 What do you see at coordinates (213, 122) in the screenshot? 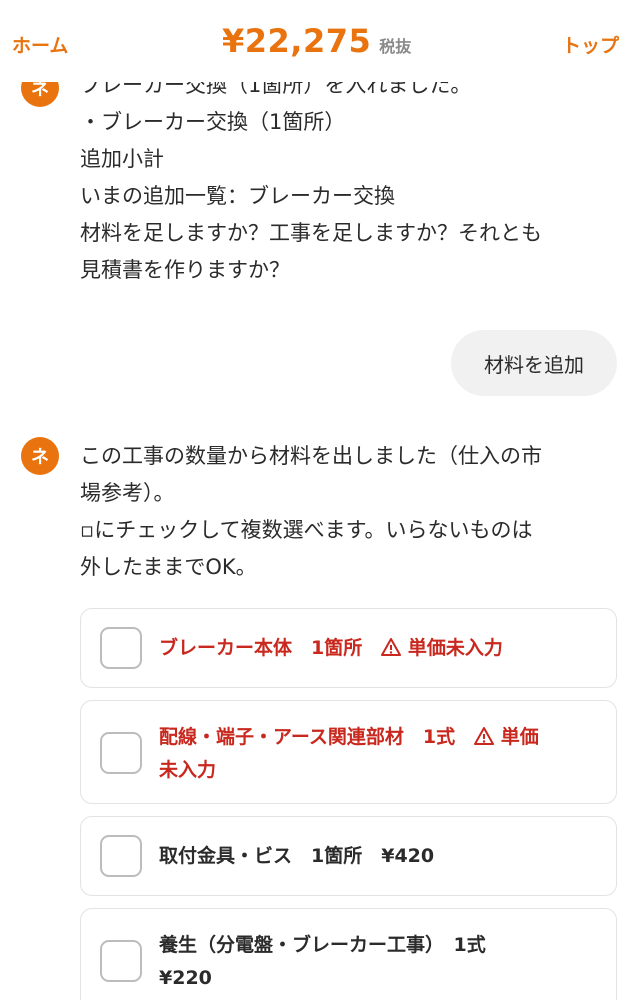
I see `message-line: ・ブレーカー交換（1箇所）` at bounding box center [213, 122].